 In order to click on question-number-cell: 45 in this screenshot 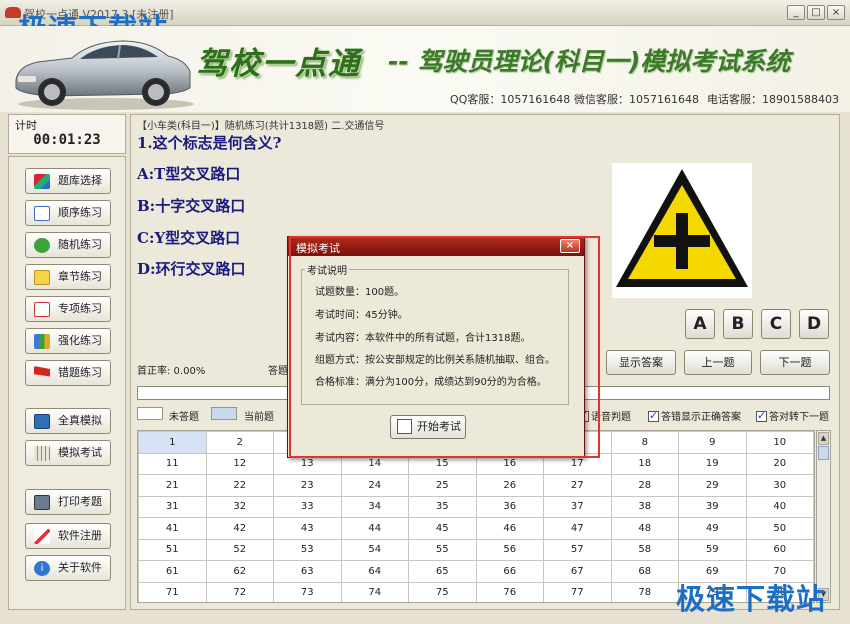, I will do `click(442, 528)`.